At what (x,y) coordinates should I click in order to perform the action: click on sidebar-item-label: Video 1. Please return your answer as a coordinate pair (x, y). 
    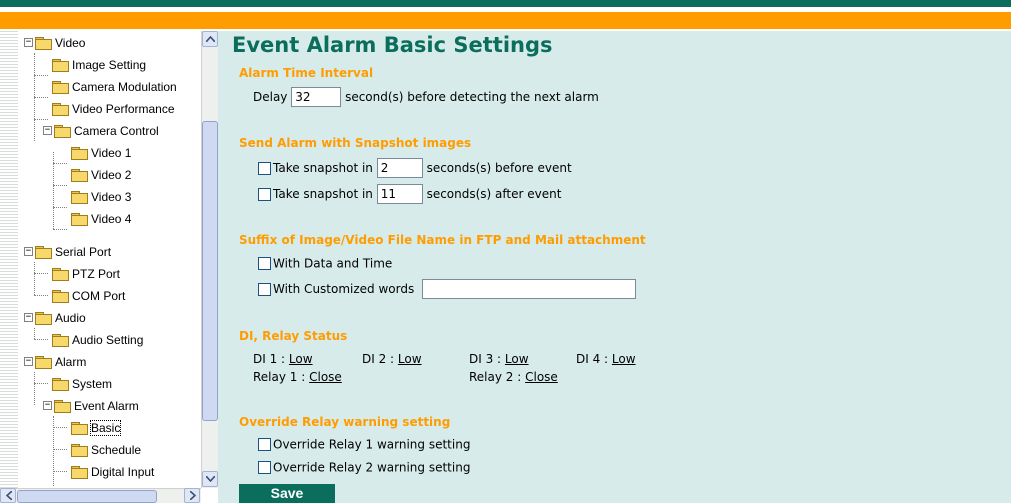
    Looking at the image, I should click on (111, 152).